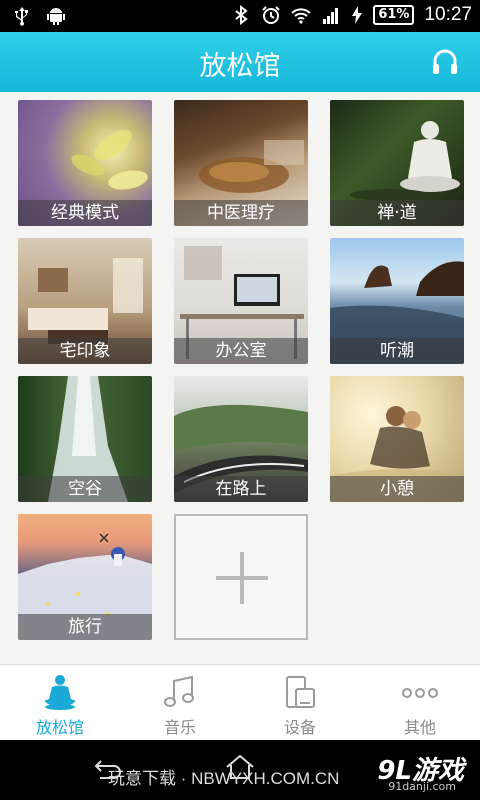  What do you see at coordinates (85, 577) in the screenshot?
I see `scene-tile-travel: 旅行` at bounding box center [85, 577].